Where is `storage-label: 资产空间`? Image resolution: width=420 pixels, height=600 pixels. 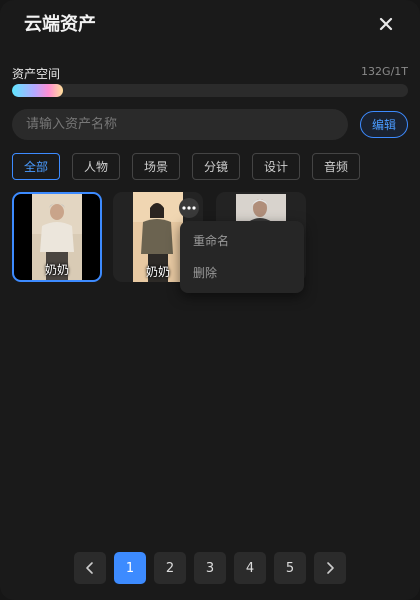 storage-label: 资产空间 is located at coordinates (36, 74).